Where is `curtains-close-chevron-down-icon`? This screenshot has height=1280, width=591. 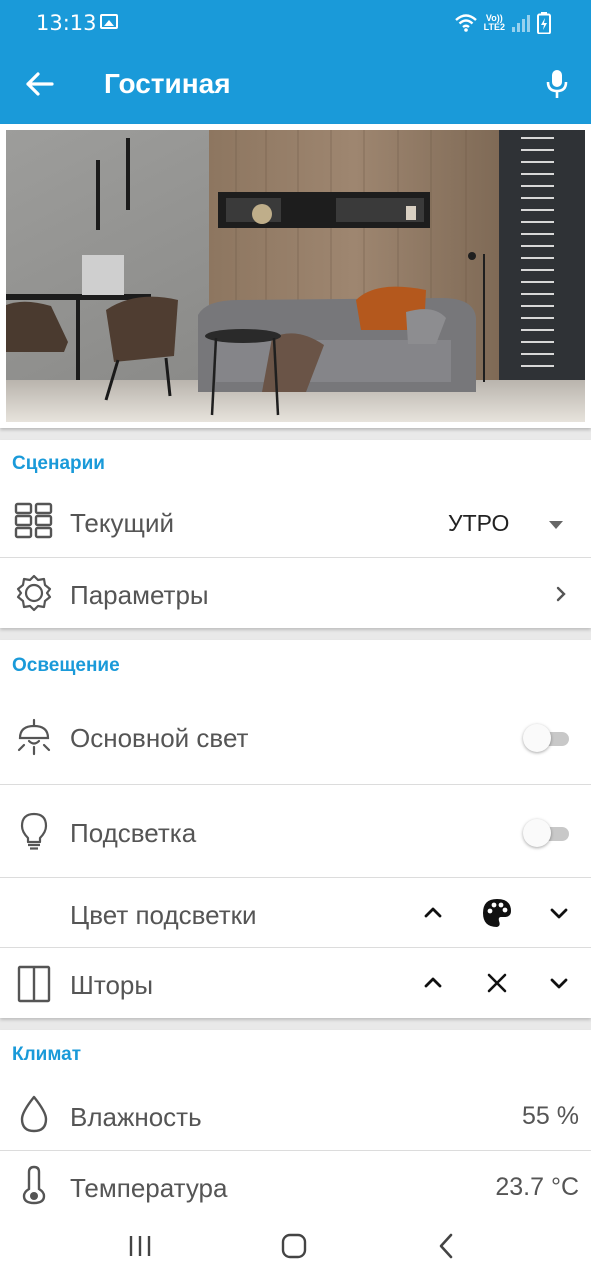
curtains-close-chevron-down-icon is located at coordinates (559, 983).